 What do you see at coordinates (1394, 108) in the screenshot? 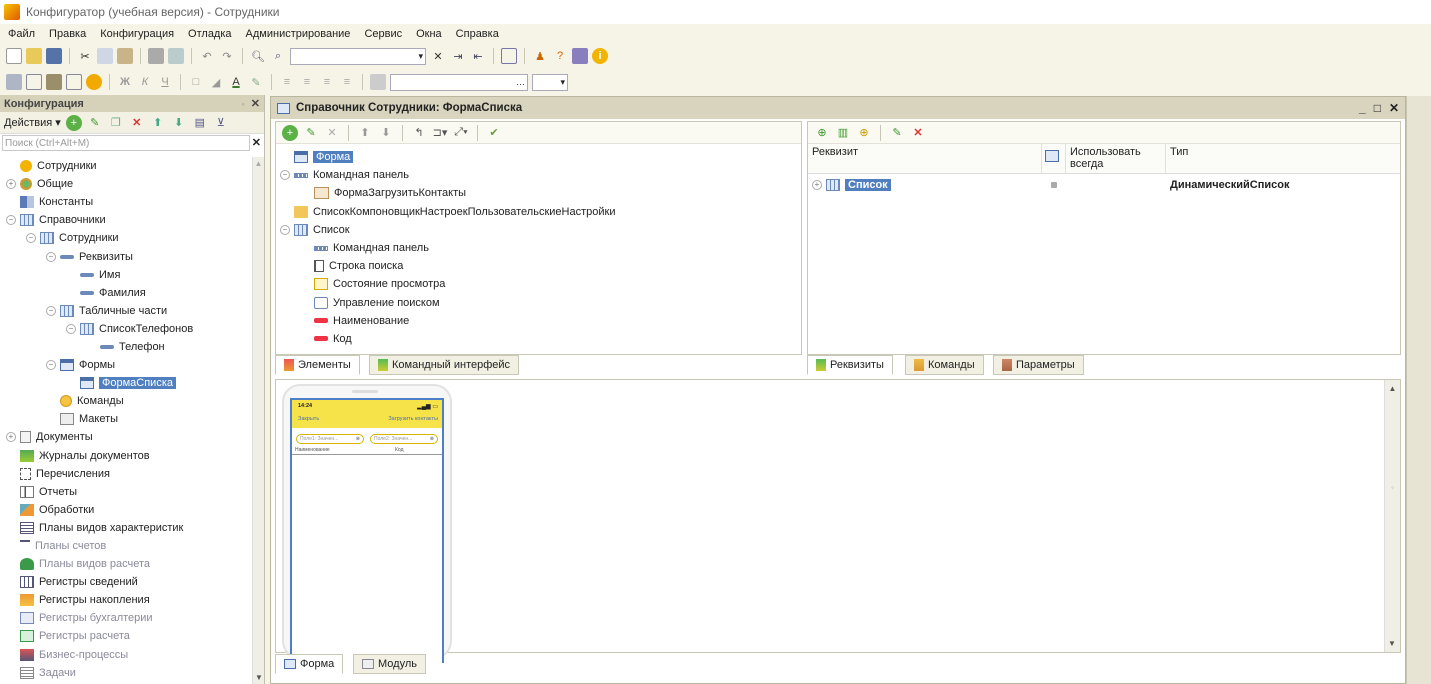
I see `close-window-button: ✕` at bounding box center [1394, 108].